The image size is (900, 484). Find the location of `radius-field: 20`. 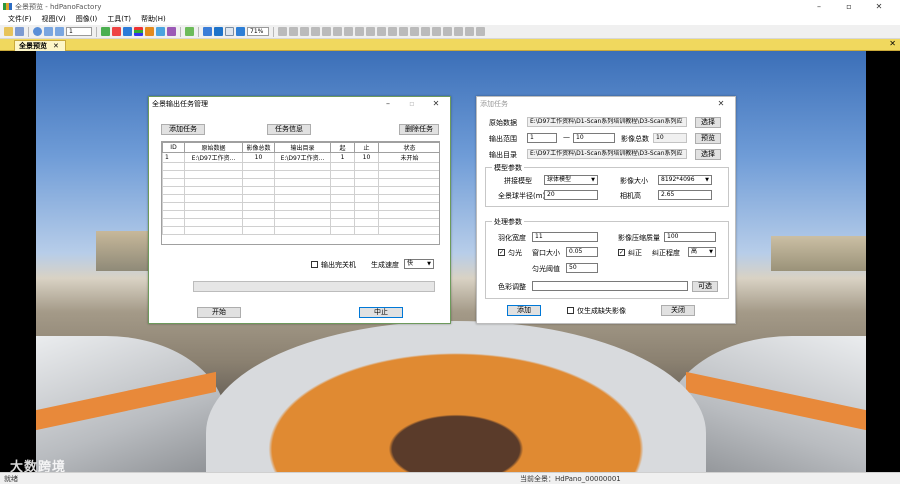

radius-field: 20 is located at coordinates (571, 195).